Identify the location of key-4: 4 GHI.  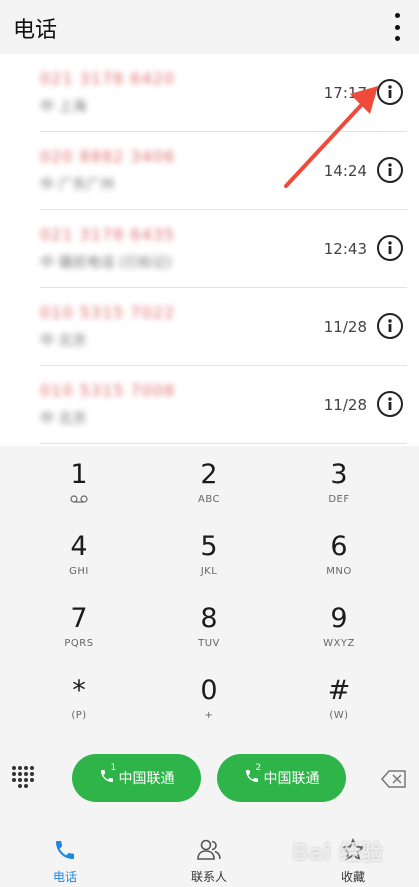
(79, 554).